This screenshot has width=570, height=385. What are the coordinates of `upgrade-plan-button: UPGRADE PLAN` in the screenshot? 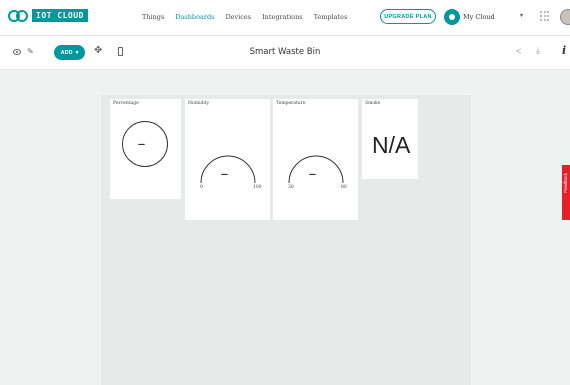 It's located at (408, 16).